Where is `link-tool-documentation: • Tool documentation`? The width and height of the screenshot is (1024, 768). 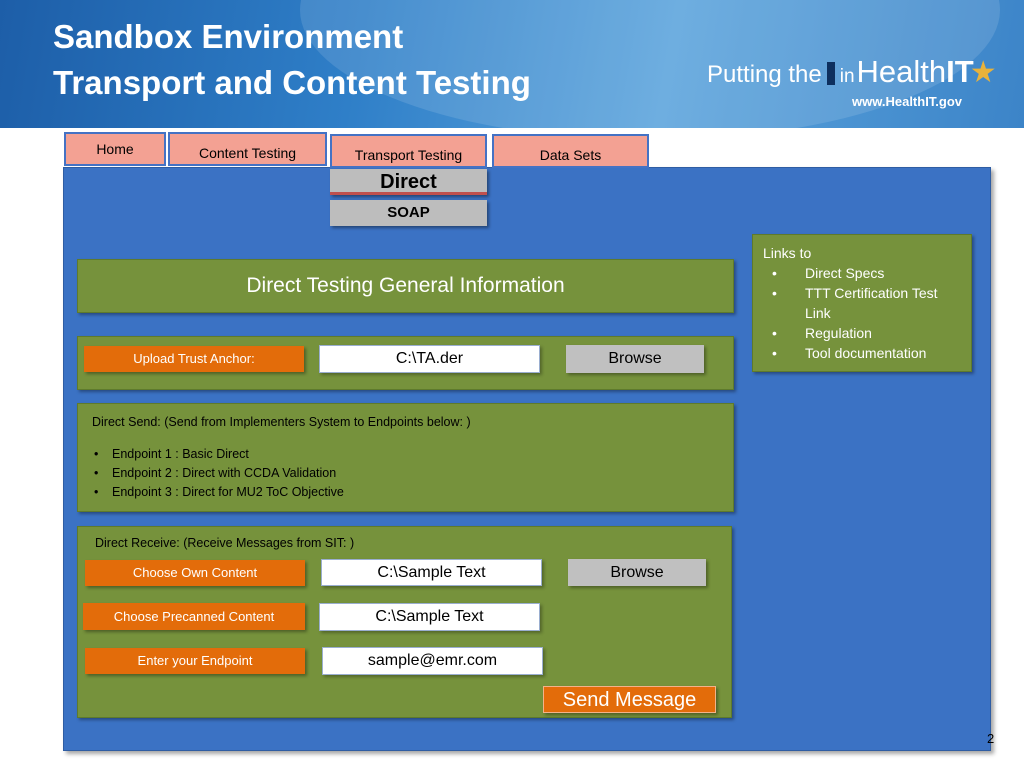
link-tool-documentation: • Tool documentation is located at coordinates (862, 353).